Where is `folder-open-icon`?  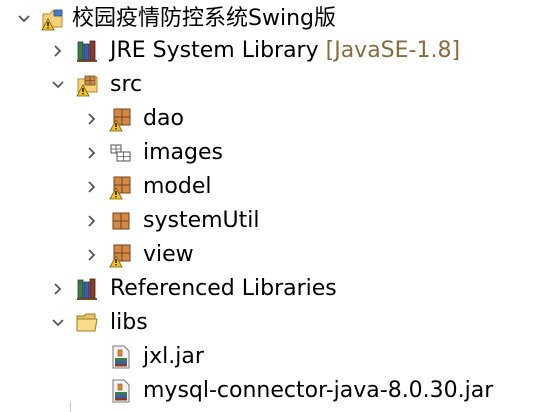 folder-open-icon is located at coordinates (88, 323).